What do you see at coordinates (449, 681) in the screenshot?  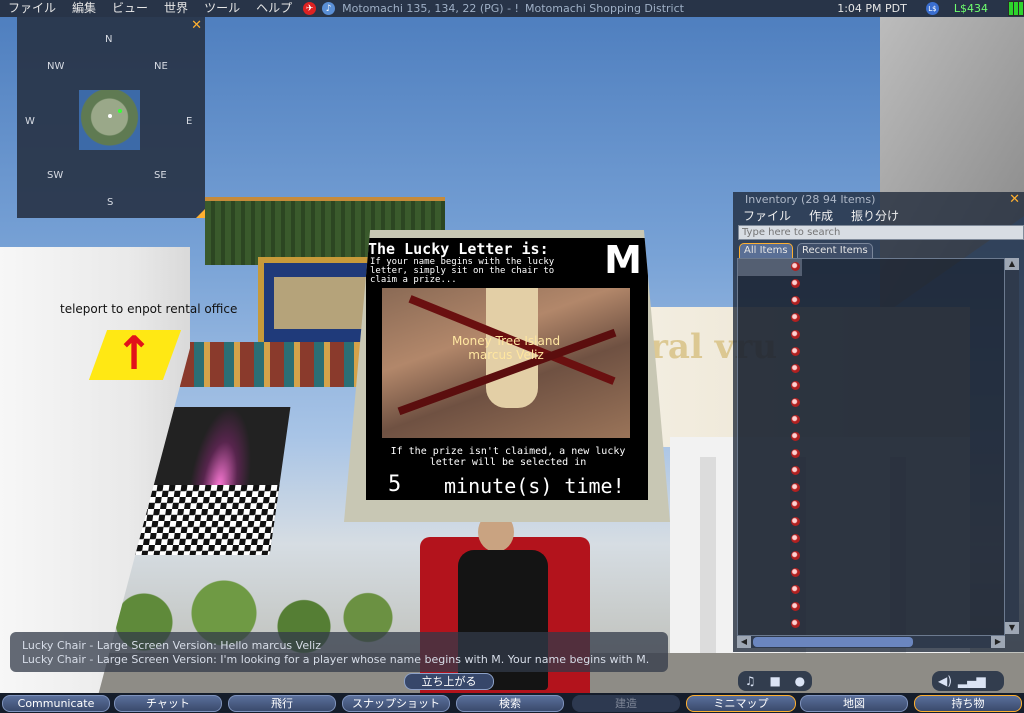 I see `stand-up-button: 立ち上がる` at bounding box center [449, 681].